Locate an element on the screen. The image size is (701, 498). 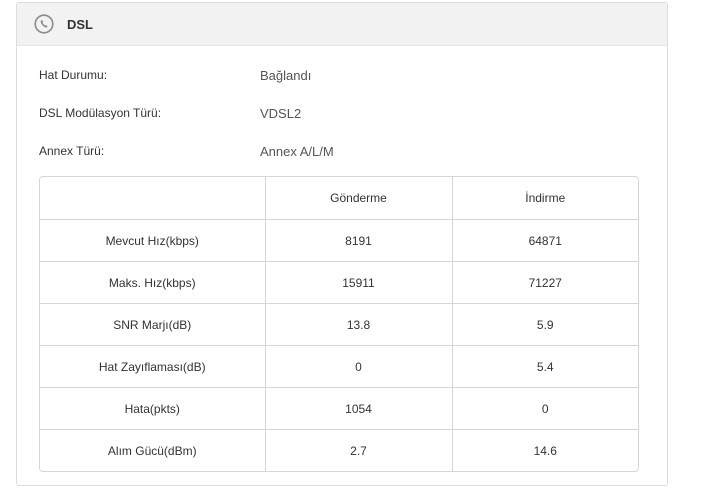
annex-type-value: Annex A/L/M is located at coordinates (297, 151).